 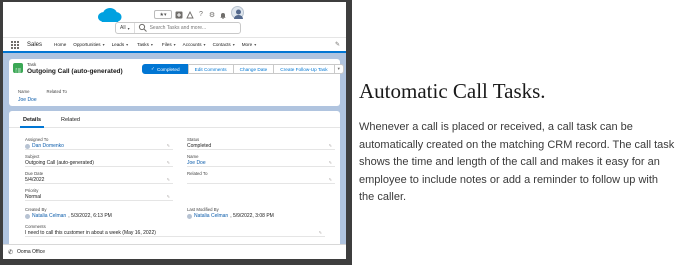 I want to click on edit-nav-pencil-icon: ✎, so click(x=337, y=44).